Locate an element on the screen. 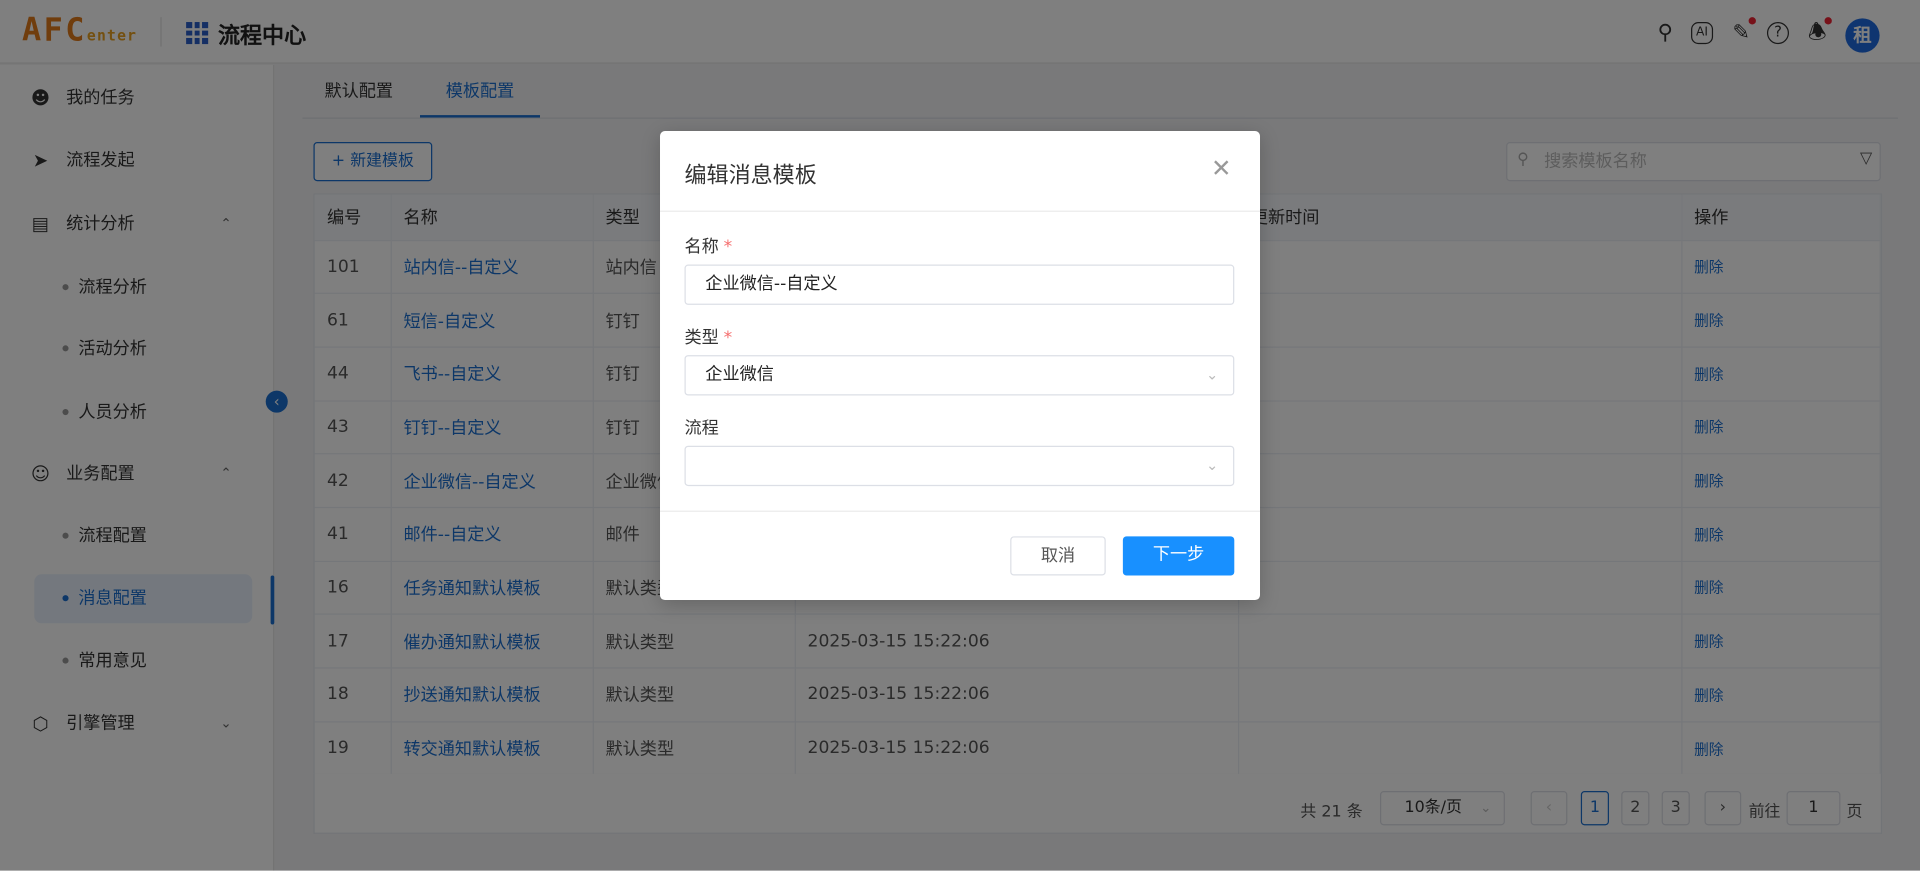 This screenshot has width=1920, height=871. dialog-title: 编辑消息模板 is located at coordinates (750, 175).